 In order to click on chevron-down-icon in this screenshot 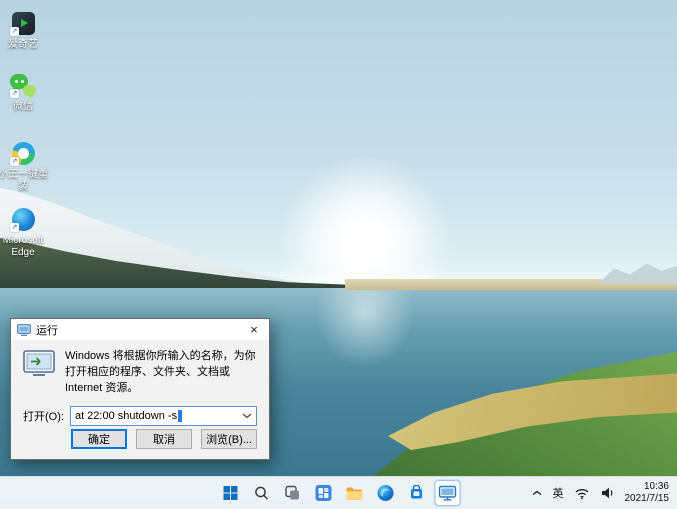, I will do `click(247, 416)`.